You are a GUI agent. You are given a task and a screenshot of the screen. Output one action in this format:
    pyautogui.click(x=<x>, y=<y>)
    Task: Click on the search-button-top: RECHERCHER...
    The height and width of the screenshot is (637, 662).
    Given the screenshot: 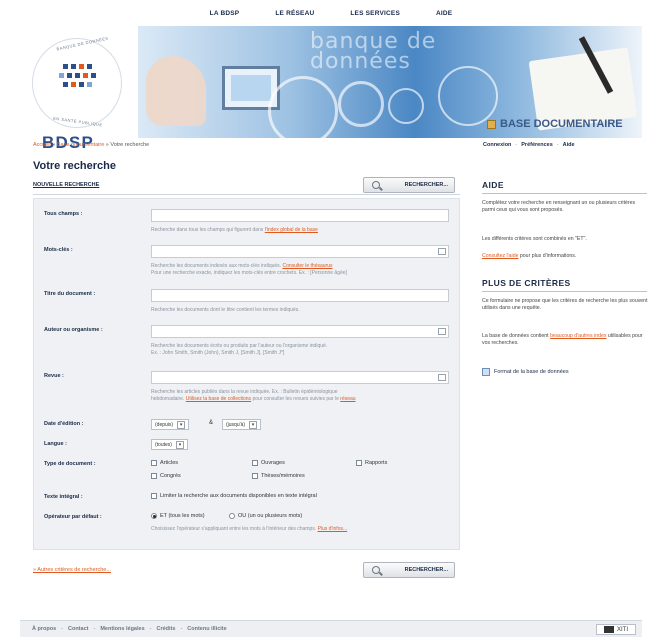 What is the action you would take?
    pyautogui.click(x=409, y=185)
    